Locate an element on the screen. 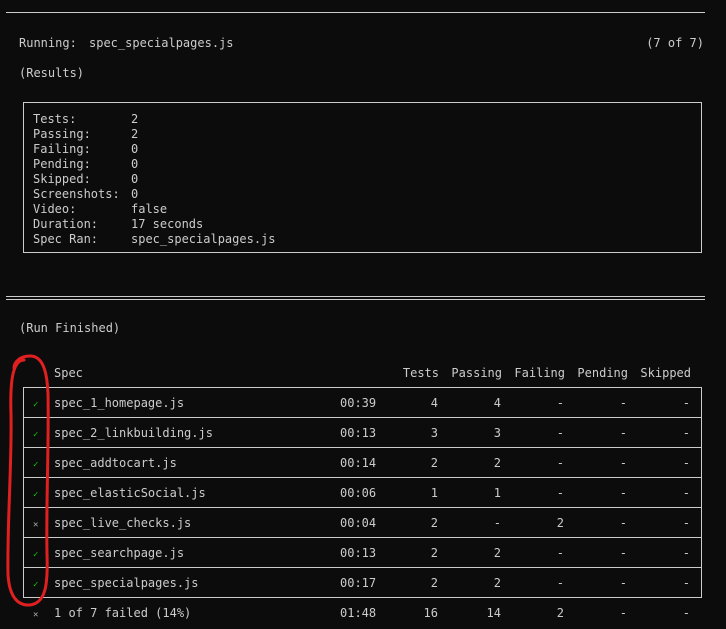 The height and width of the screenshot is (629, 726). spec-file: spec_addtocart.js is located at coordinates (115, 463).